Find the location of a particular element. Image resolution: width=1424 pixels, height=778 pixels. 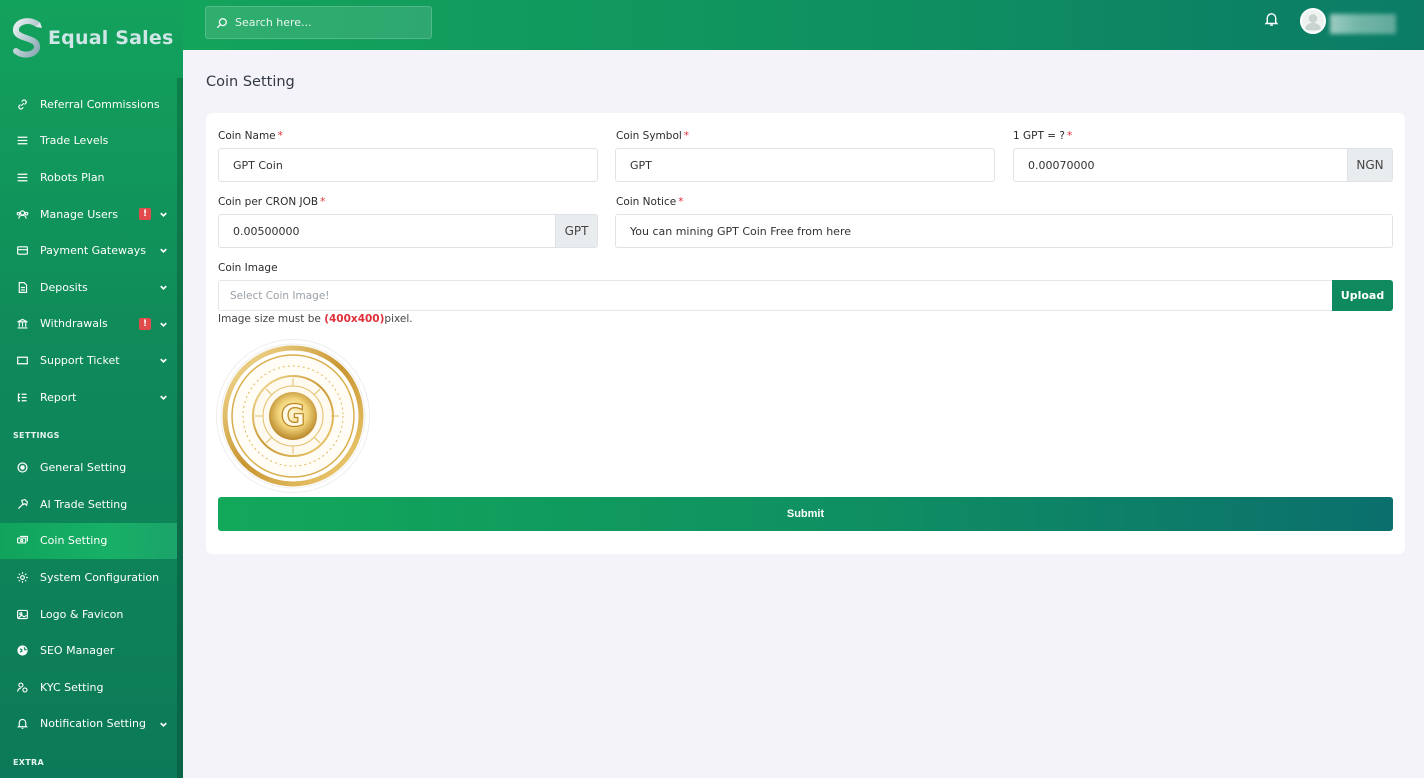

sidebar-item-general-setting: General Setting is located at coordinates (88, 467).